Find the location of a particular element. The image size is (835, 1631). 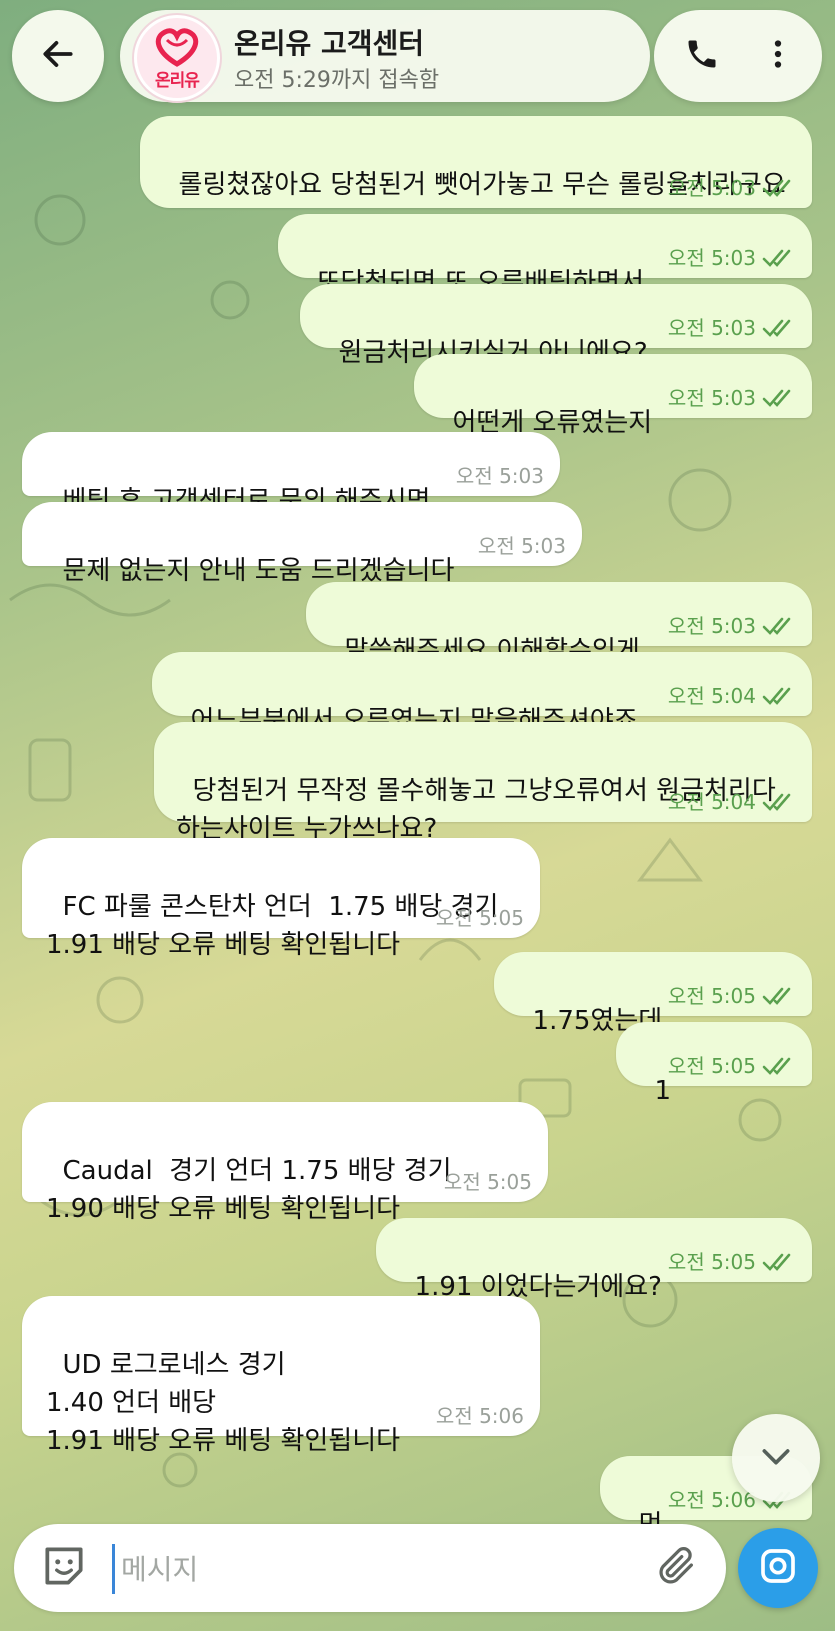

sticker-button is located at coordinates (64, 1568).